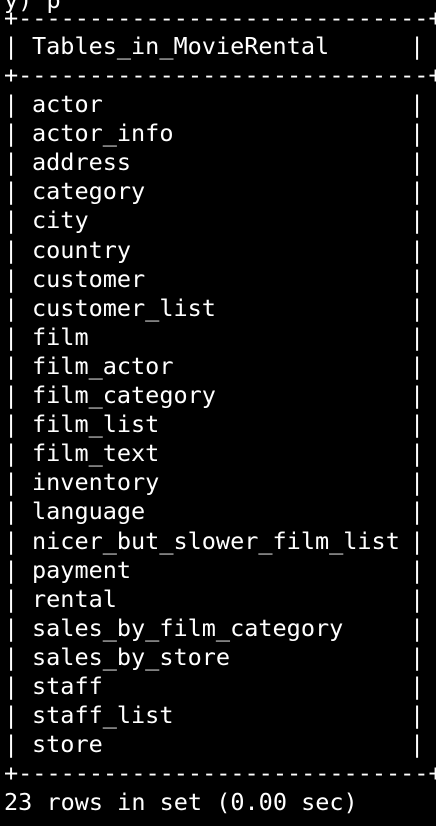 The image size is (436, 826). Describe the element at coordinates (216, 541) in the screenshot. I see `table-name-cell: nicer_but_slower_film_list` at that location.